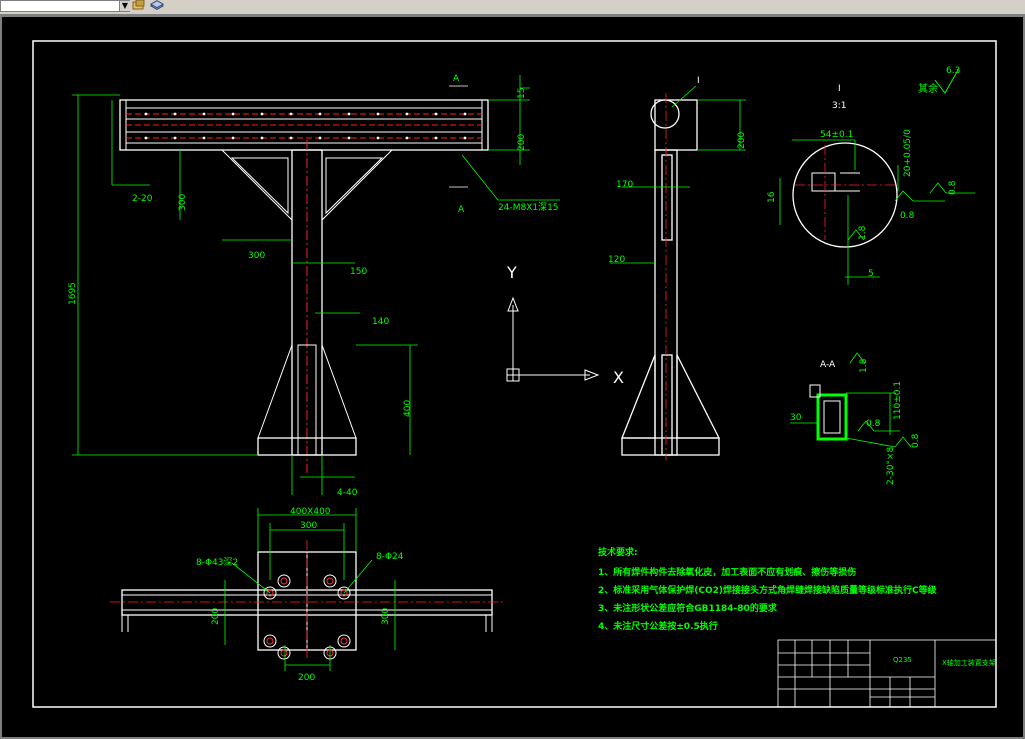 The width and height of the screenshot is (1025, 739). What do you see at coordinates (887, 673) in the screenshot?
I see `title-block` at bounding box center [887, 673].